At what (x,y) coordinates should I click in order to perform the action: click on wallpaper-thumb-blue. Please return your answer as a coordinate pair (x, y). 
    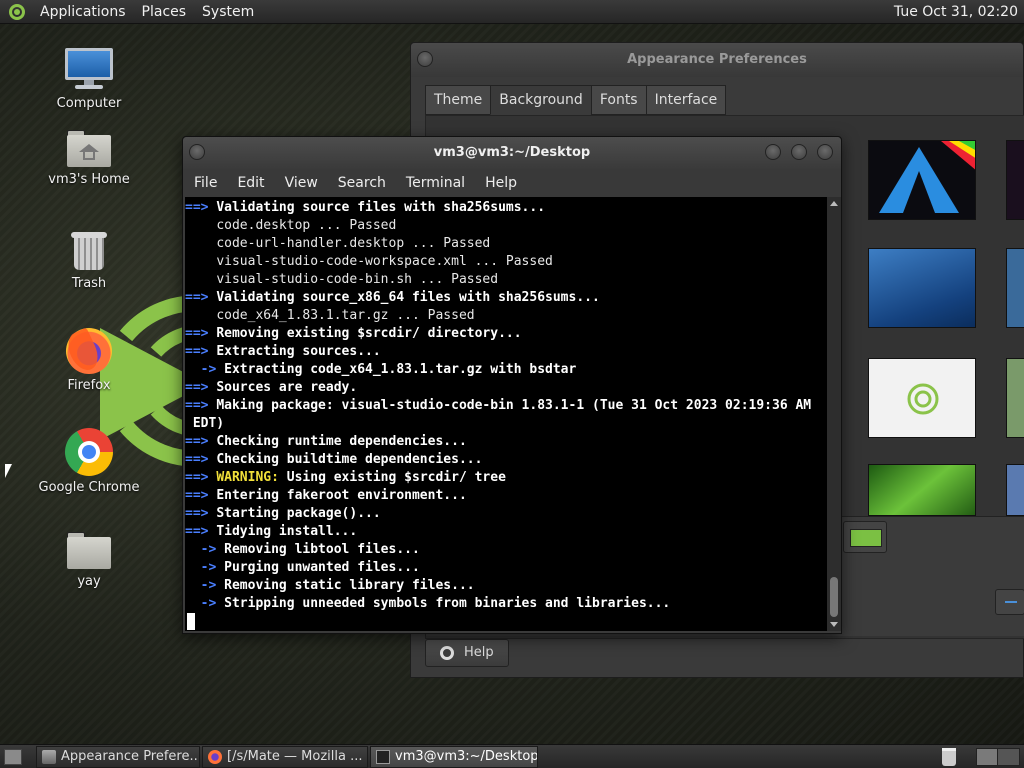
    Looking at the image, I should click on (922, 288).